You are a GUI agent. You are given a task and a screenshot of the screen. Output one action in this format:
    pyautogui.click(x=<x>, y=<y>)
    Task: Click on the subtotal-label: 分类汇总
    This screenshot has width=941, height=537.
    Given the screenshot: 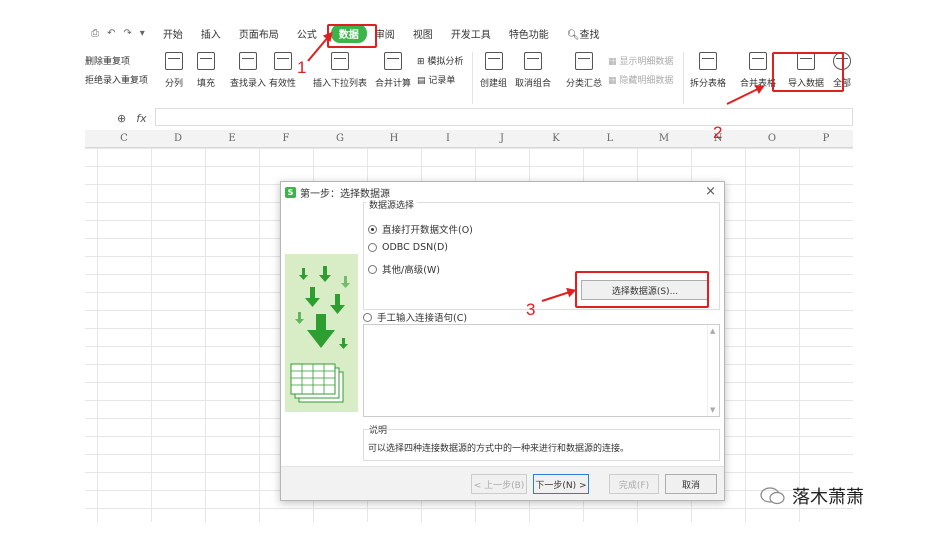 What is the action you would take?
    pyautogui.click(x=584, y=84)
    